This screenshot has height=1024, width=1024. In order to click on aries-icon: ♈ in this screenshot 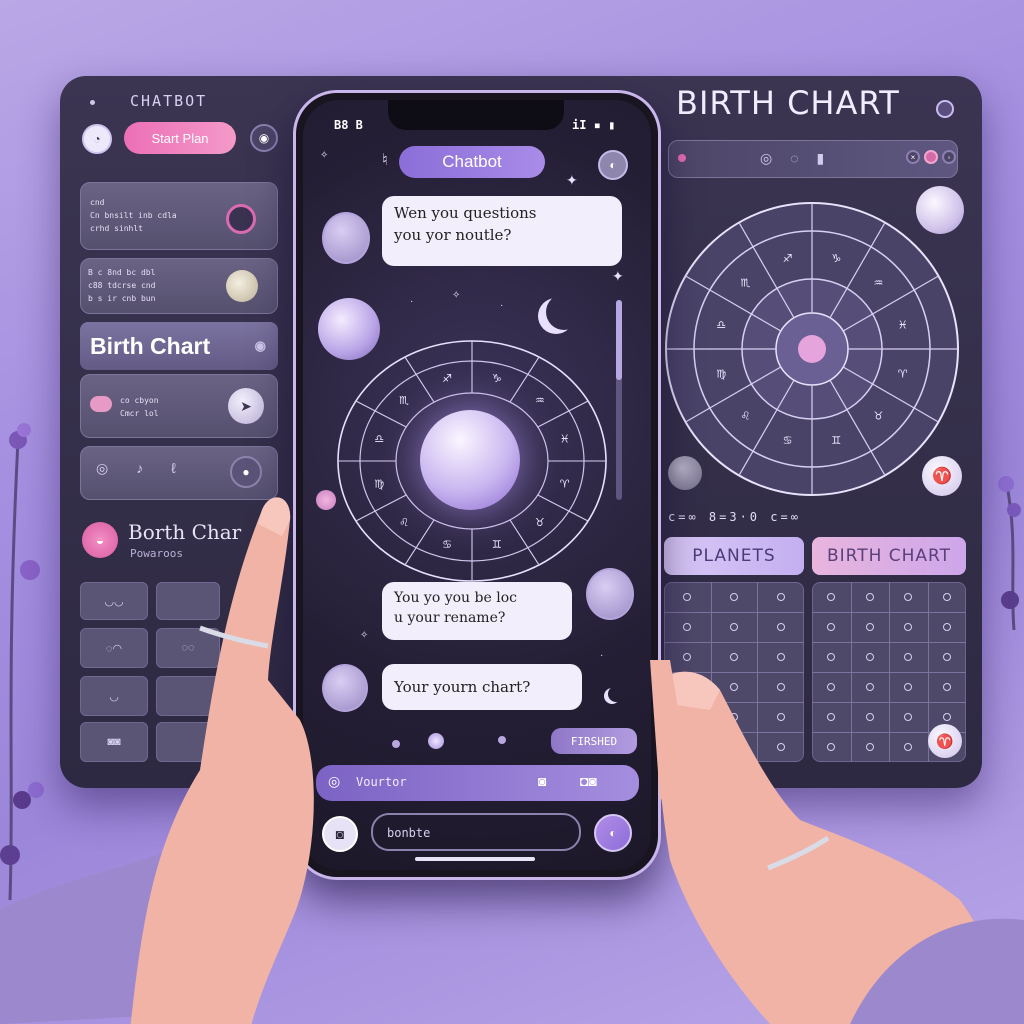, I will do `click(942, 476)`.